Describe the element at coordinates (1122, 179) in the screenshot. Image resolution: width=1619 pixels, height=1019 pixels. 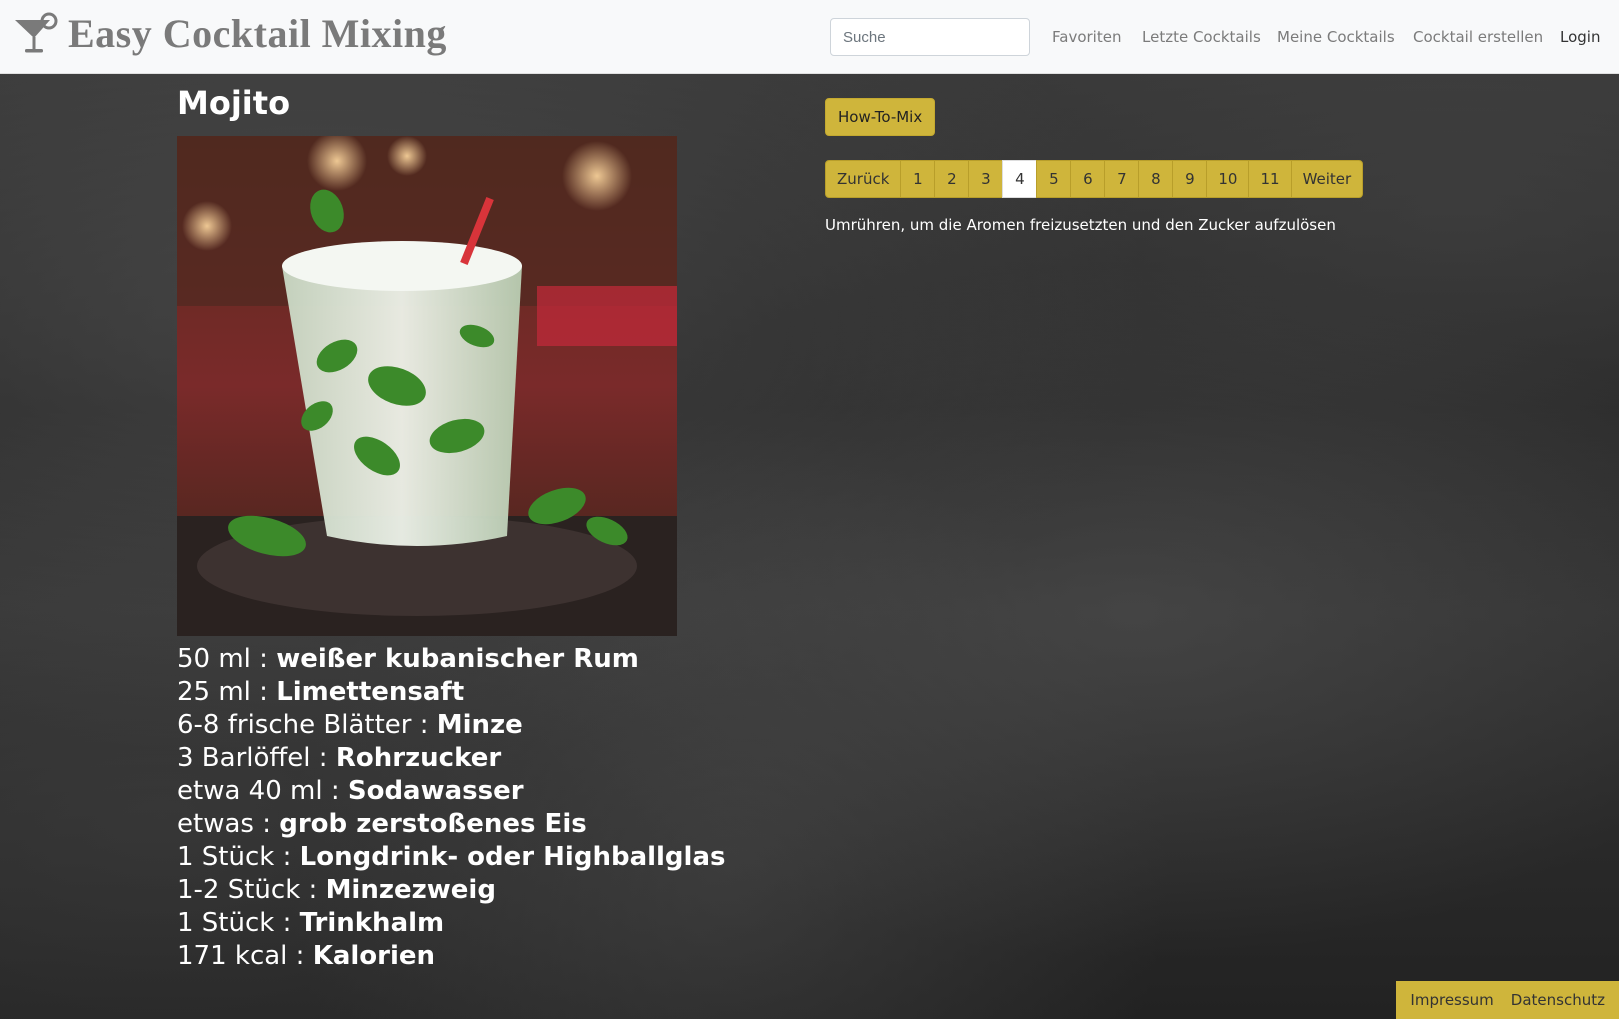
I see `pagination-page-7: 7` at that location.